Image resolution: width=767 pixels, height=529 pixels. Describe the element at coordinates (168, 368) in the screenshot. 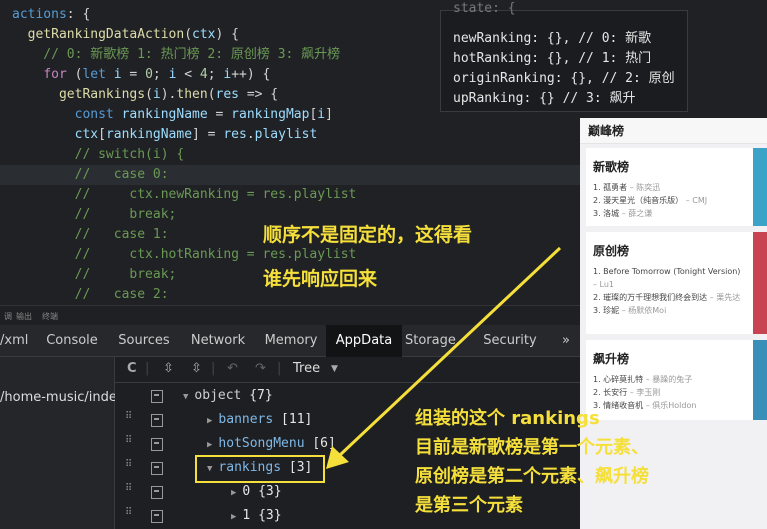

I see `expand-all-icon: ⇳` at that location.